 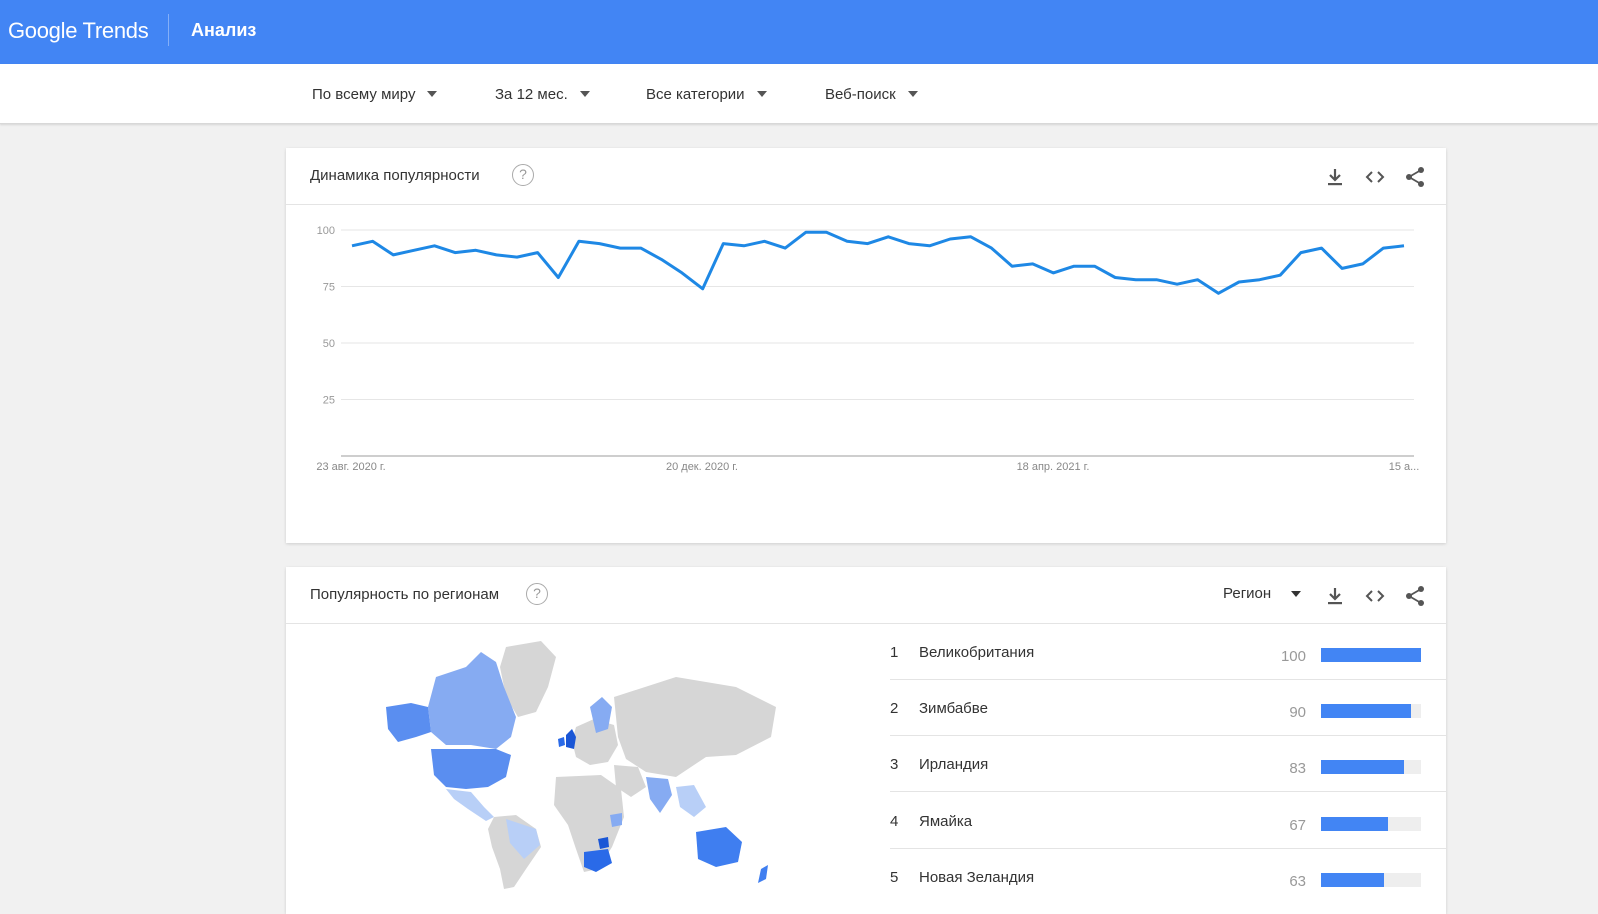 I want to click on region-row: 4 Ямайка 67, so click(x=1168, y=821).